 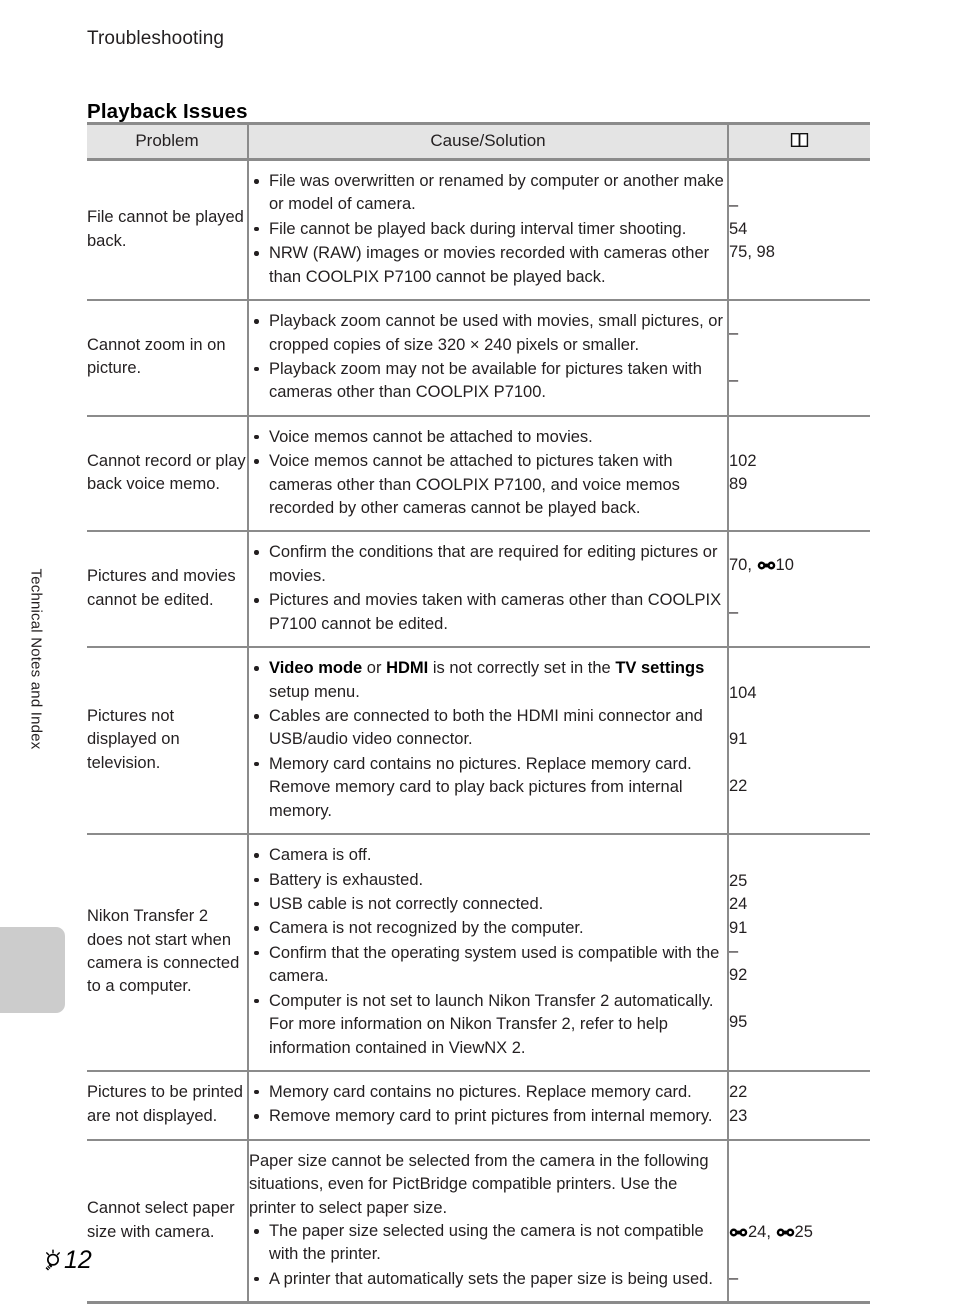 What do you see at coordinates (78, 1260) in the screenshot?
I see `page-number: 12` at bounding box center [78, 1260].